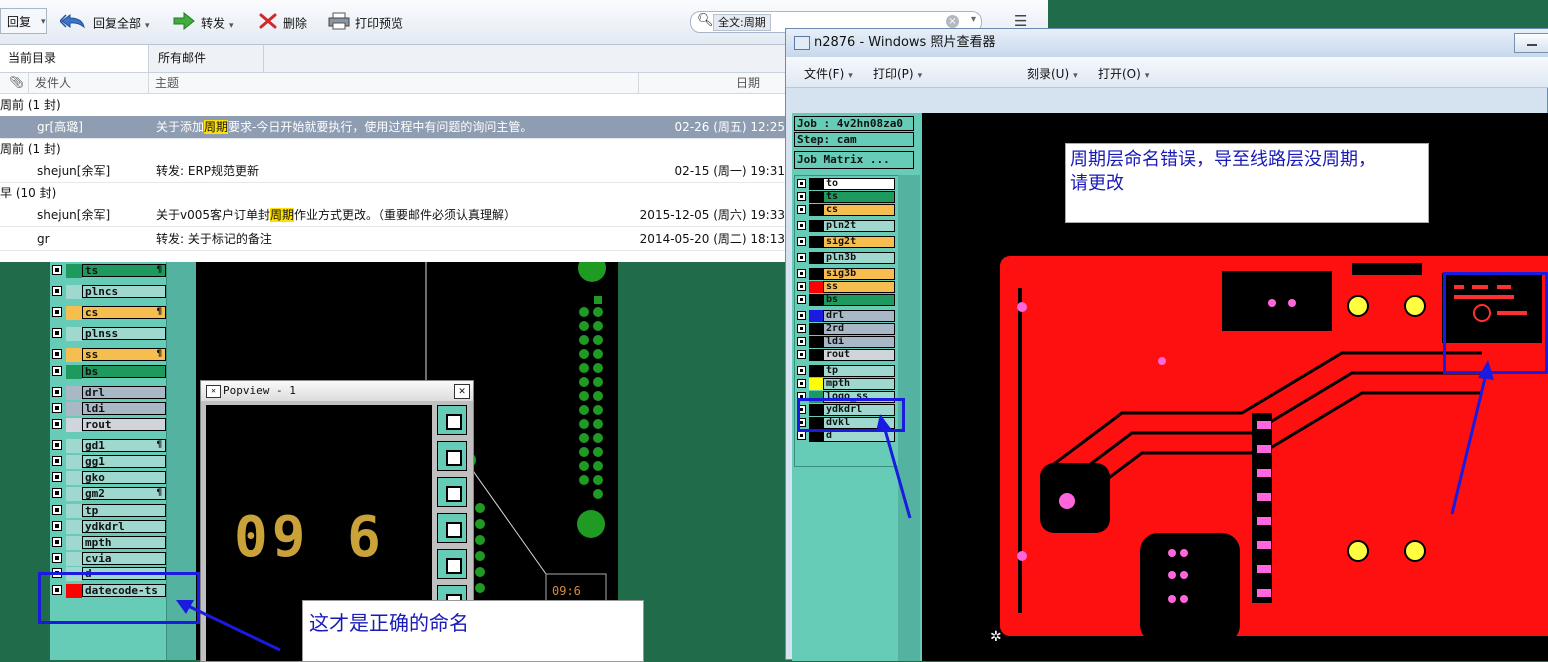 The image size is (1548, 662). Describe the element at coordinates (74, 58) in the screenshot. I see `tab-current-folder: 当前目录` at that location.